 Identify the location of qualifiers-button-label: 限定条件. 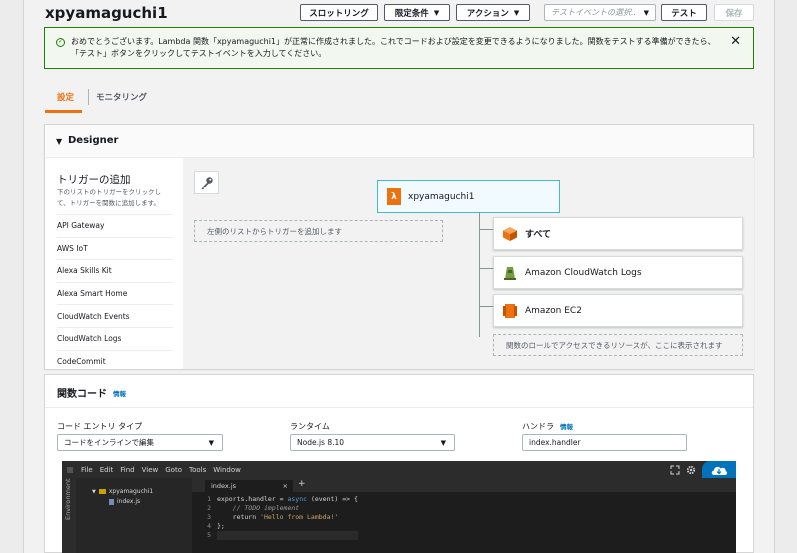
(411, 13).